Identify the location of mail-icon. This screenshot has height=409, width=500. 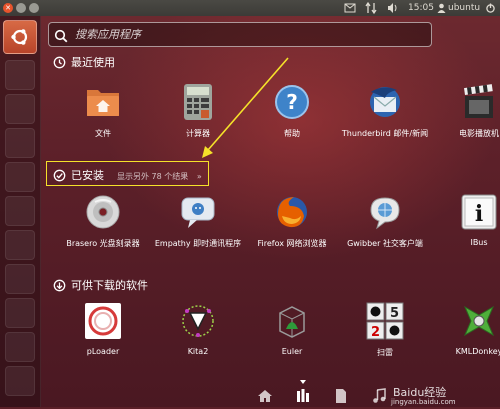
(350, 8).